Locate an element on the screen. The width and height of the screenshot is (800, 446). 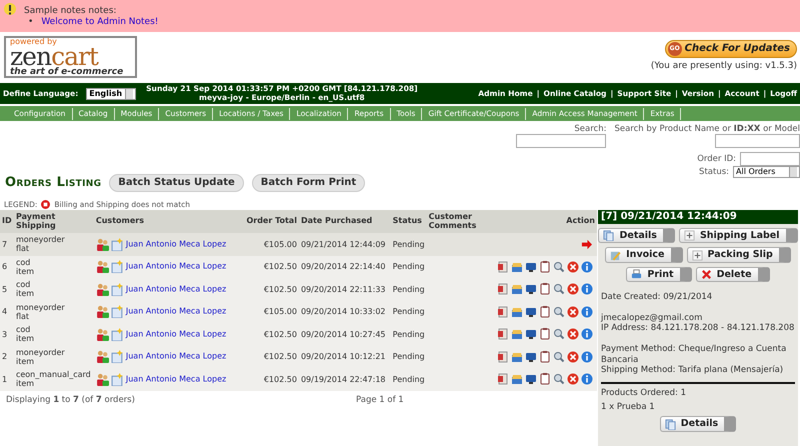
action-button: Invoice is located at coordinates (643, 255).